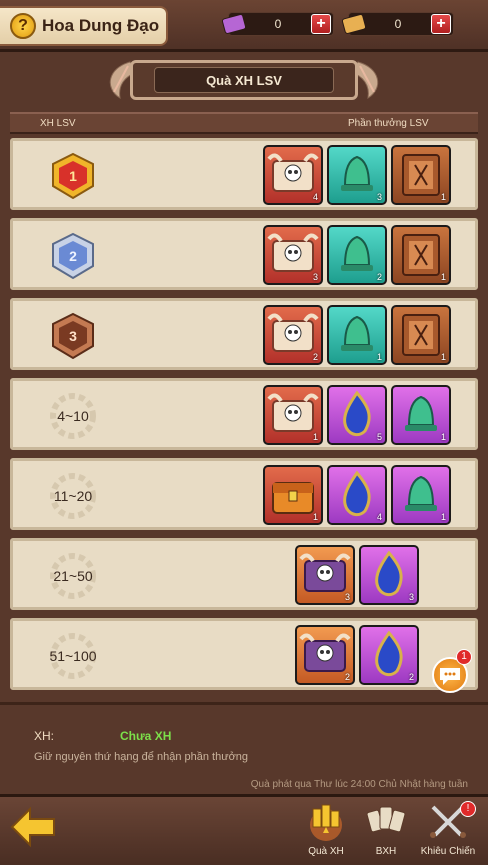  I want to click on tab-label: Khiêu Chiến, so click(448, 851).